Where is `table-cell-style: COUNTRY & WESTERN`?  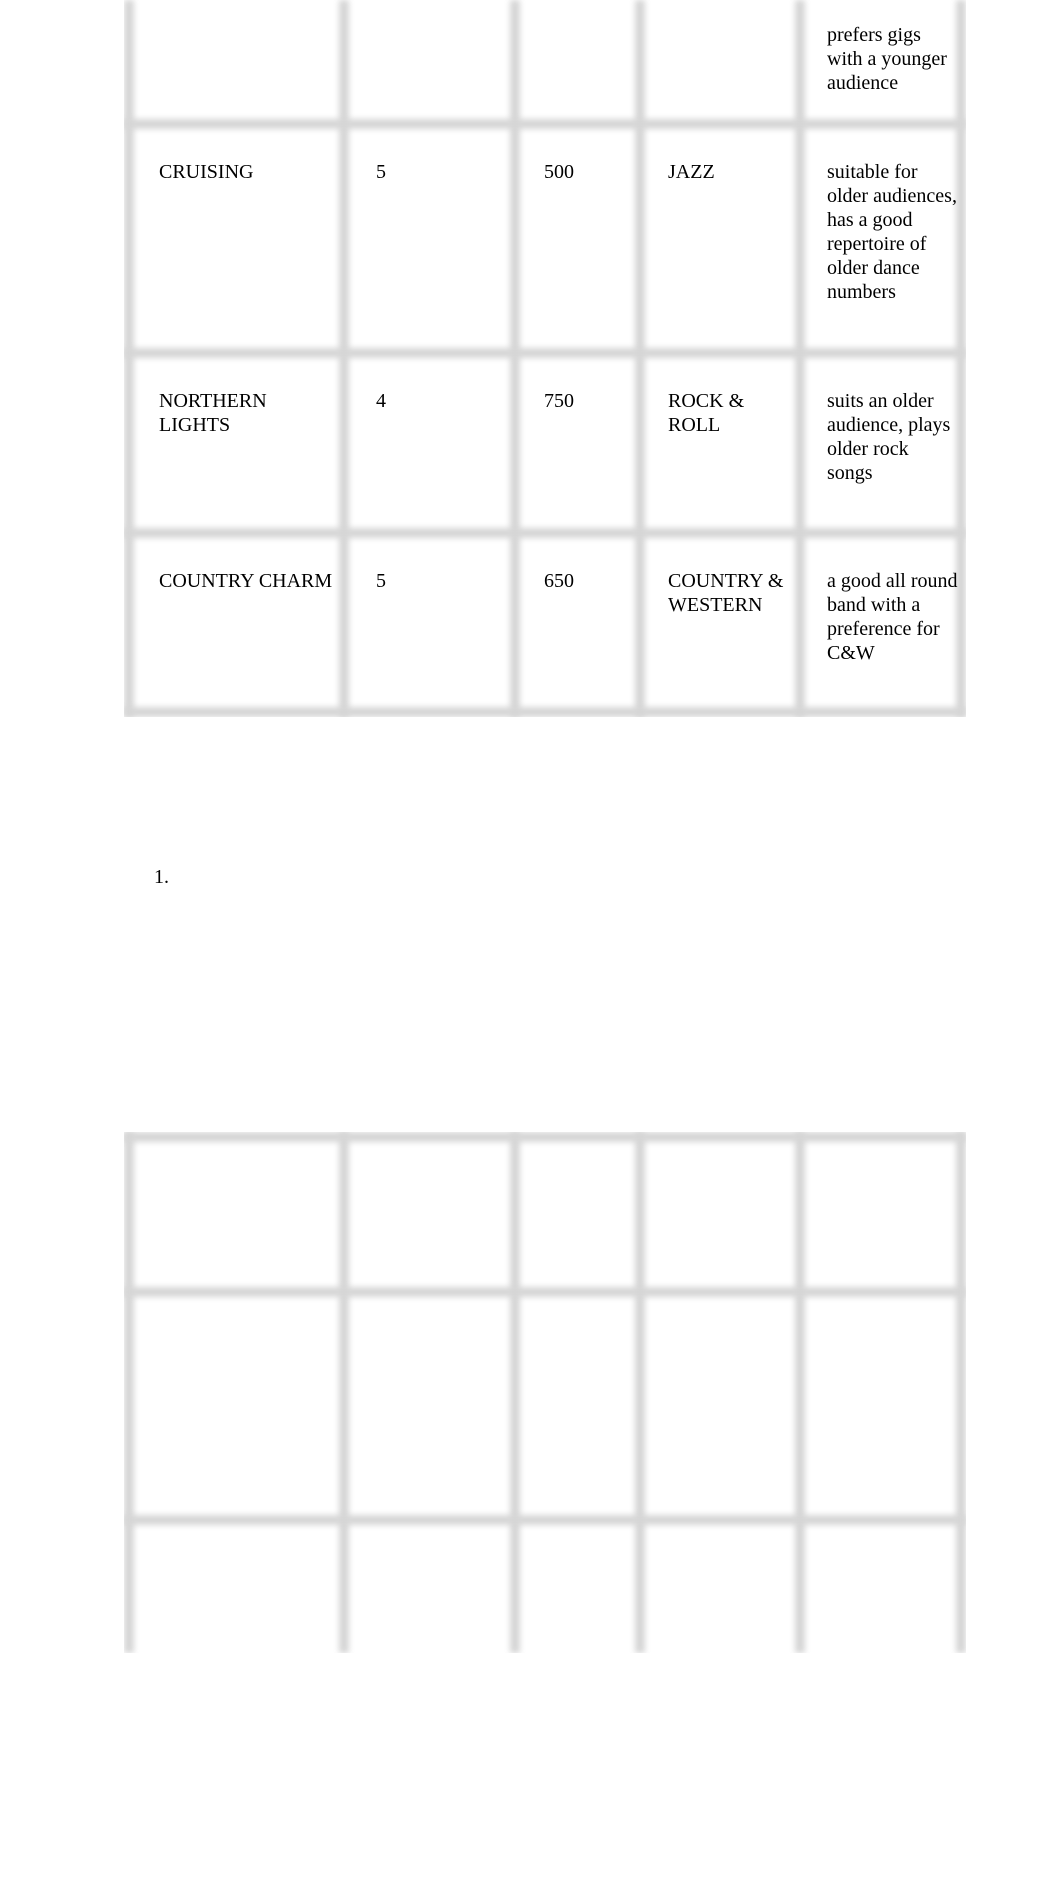
table-cell-style: COUNTRY & WESTERN is located at coordinates (726, 593).